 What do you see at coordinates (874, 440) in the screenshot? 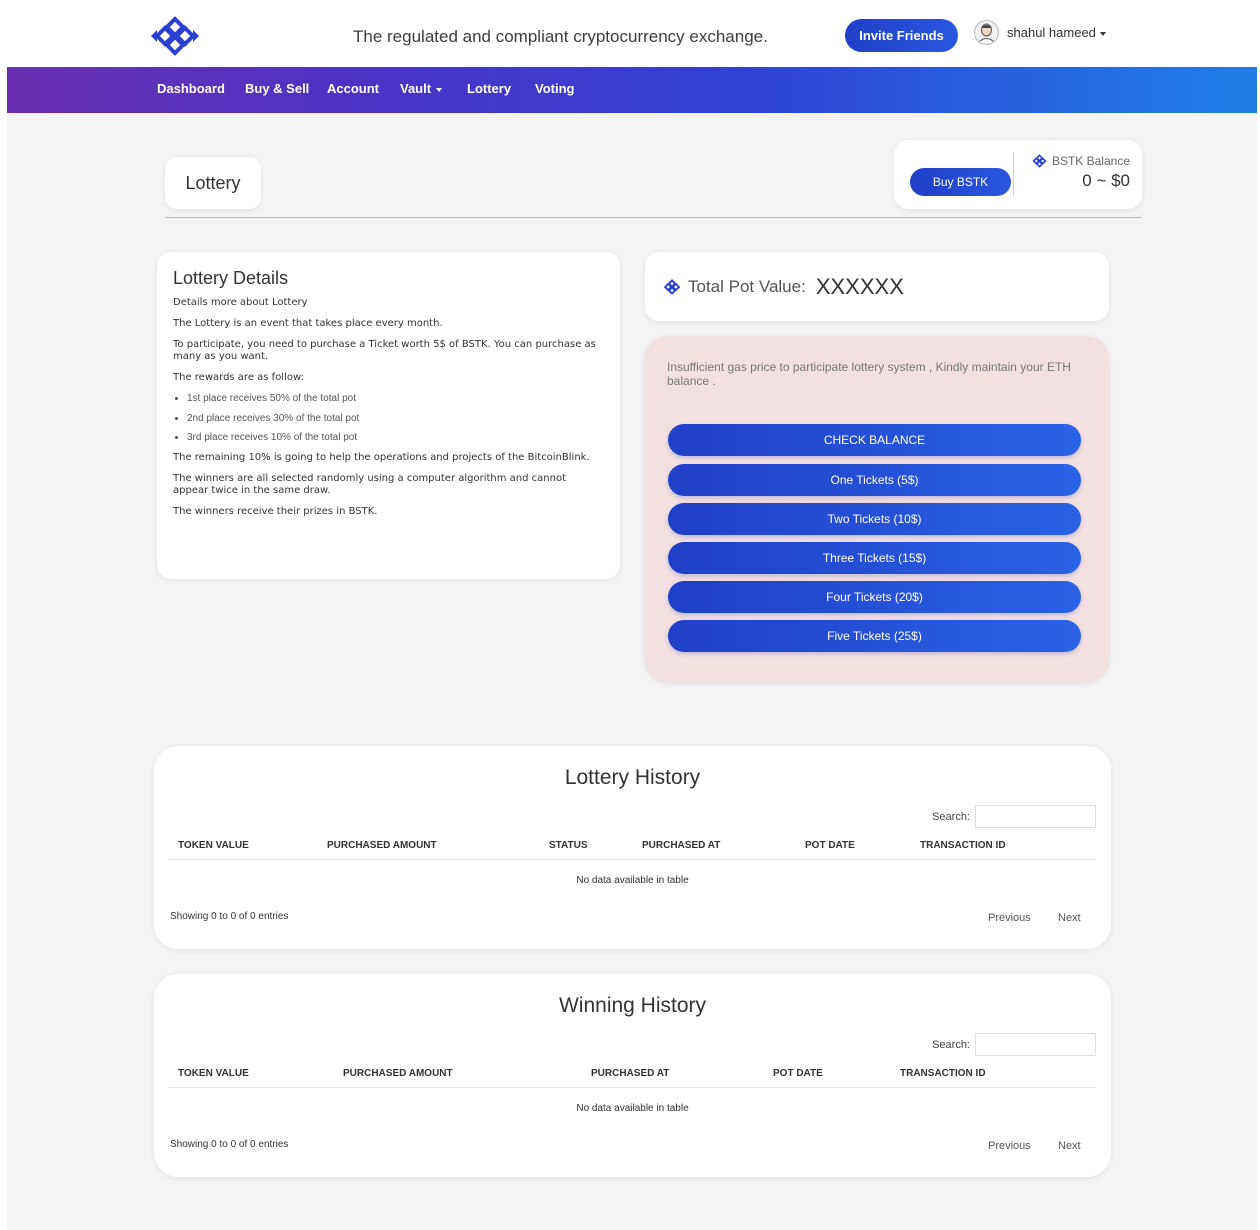
I see `check-balance-button: CHECK BALANCE` at bounding box center [874, 440].